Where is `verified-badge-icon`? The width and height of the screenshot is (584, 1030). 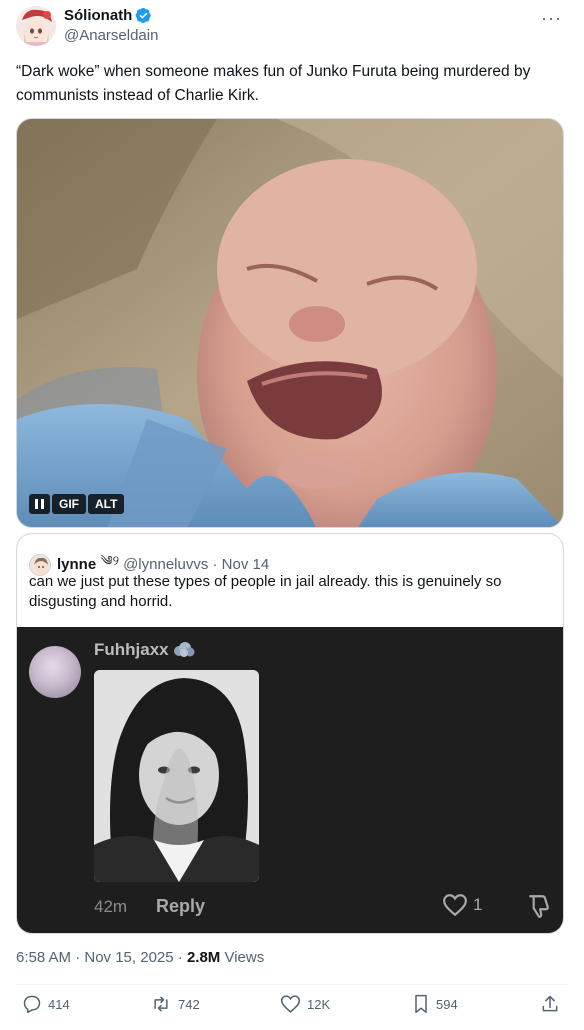 verified-badge-icon is located at coordinates (143, 15).